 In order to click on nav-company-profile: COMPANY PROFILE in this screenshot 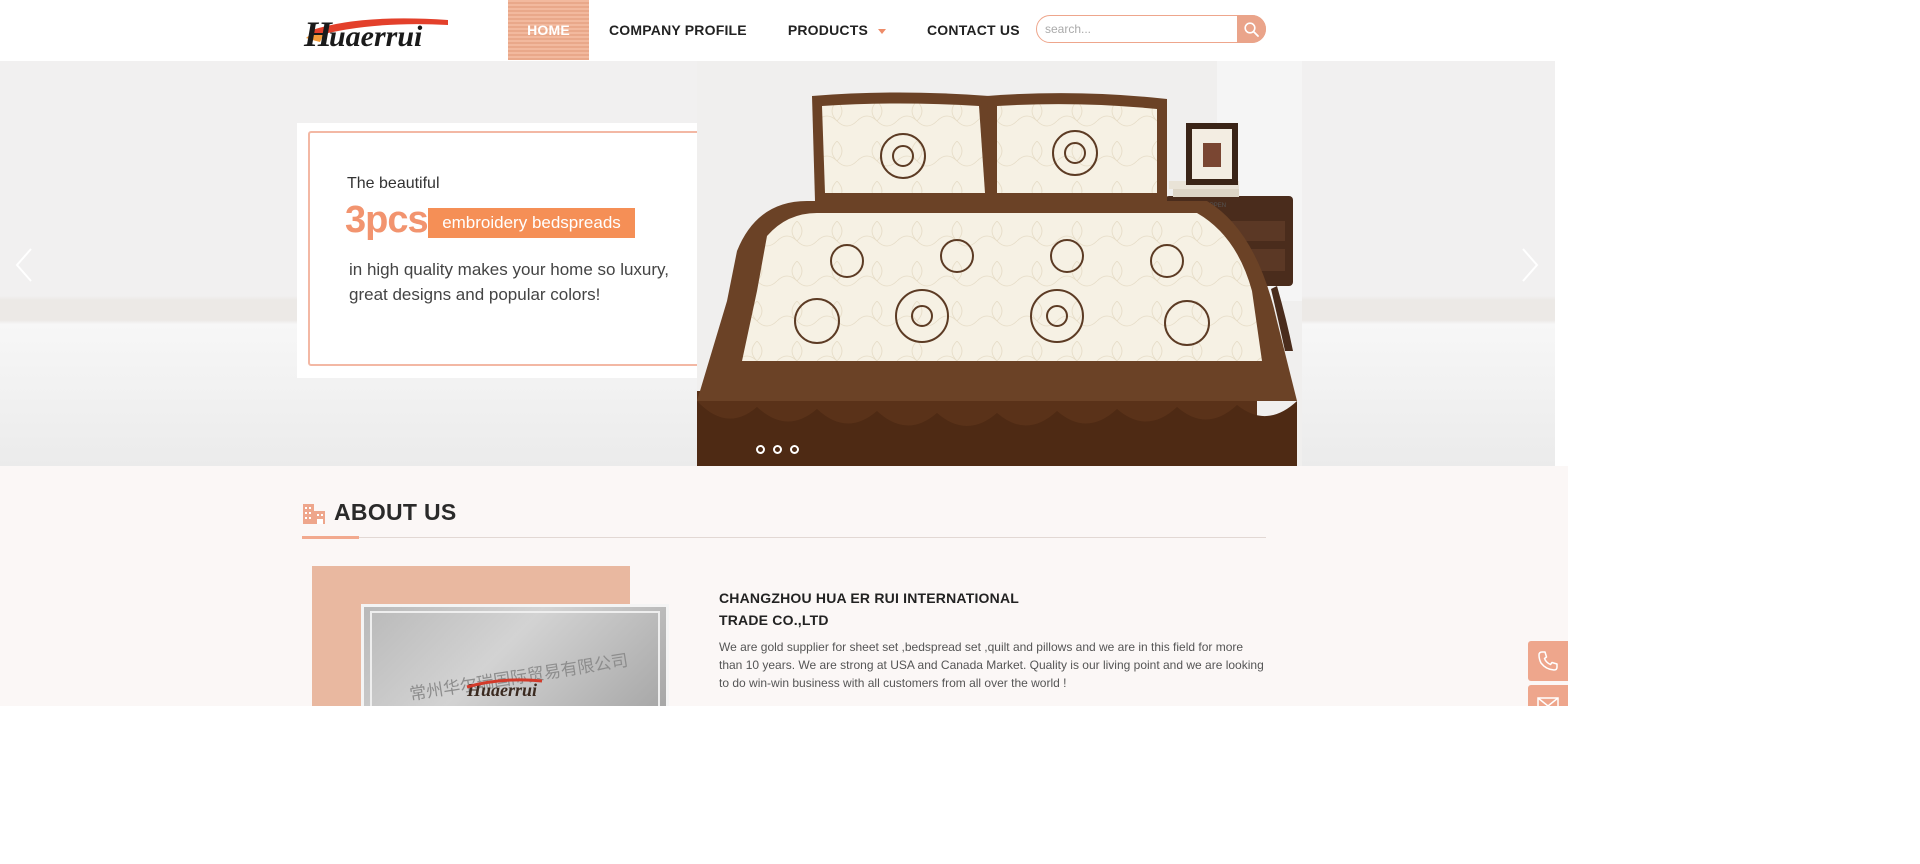, I will do `click(678, 30)`.